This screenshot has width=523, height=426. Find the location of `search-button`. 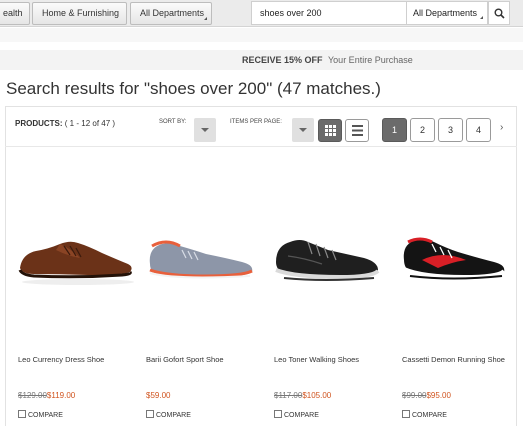

search-button is located at coordinates (499, 13).